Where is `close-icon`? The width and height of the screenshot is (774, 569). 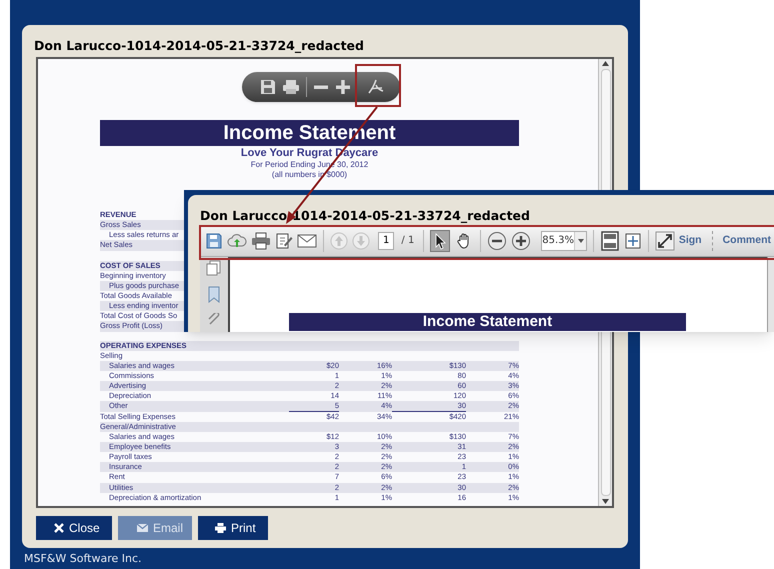
close-icon is located at coordinates (59, 528).